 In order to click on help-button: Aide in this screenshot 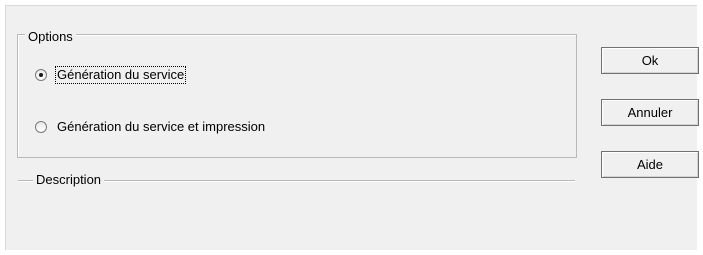, I will do `click(650, 164)`.